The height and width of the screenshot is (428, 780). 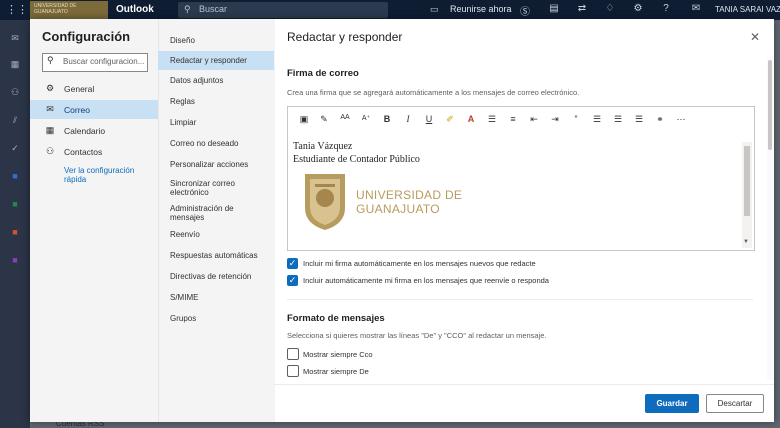 I want to click on numbering-icon: ≡, so click(x=513, y=119).